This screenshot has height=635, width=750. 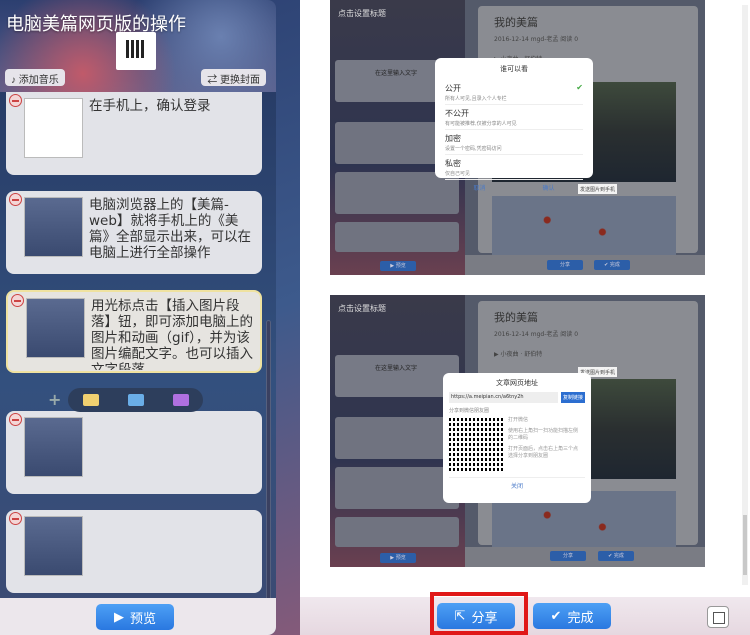 I want to click on option-private: 私密 仅自己可见, so click(x=514, y=167).